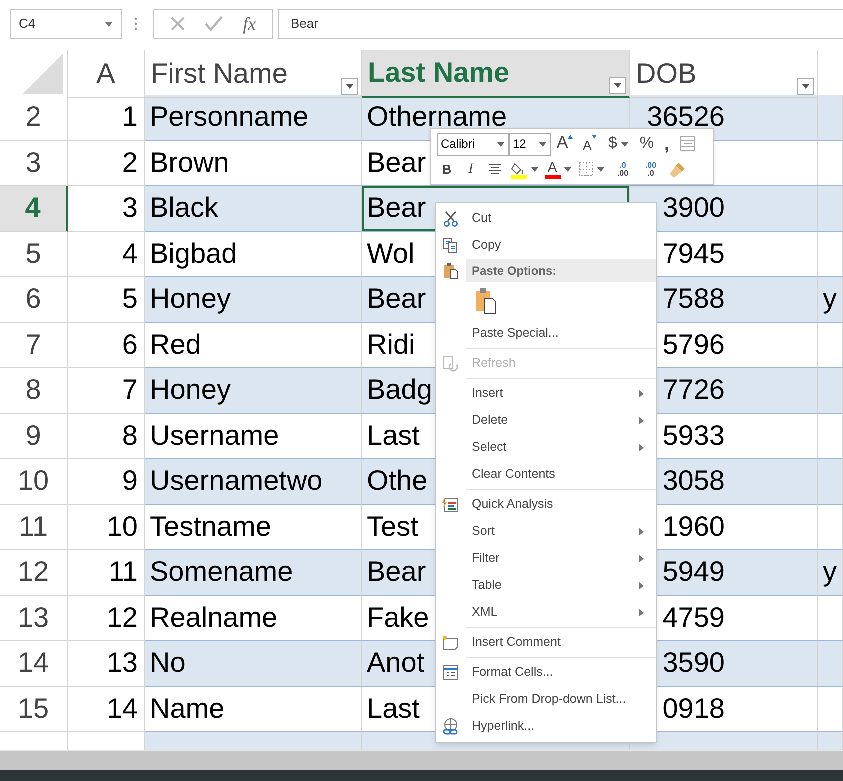 This screenshot has width=843, height=781. Describe the element at coordinates (34, 573) in the screenshot. I see `row-header: 12` at that location.